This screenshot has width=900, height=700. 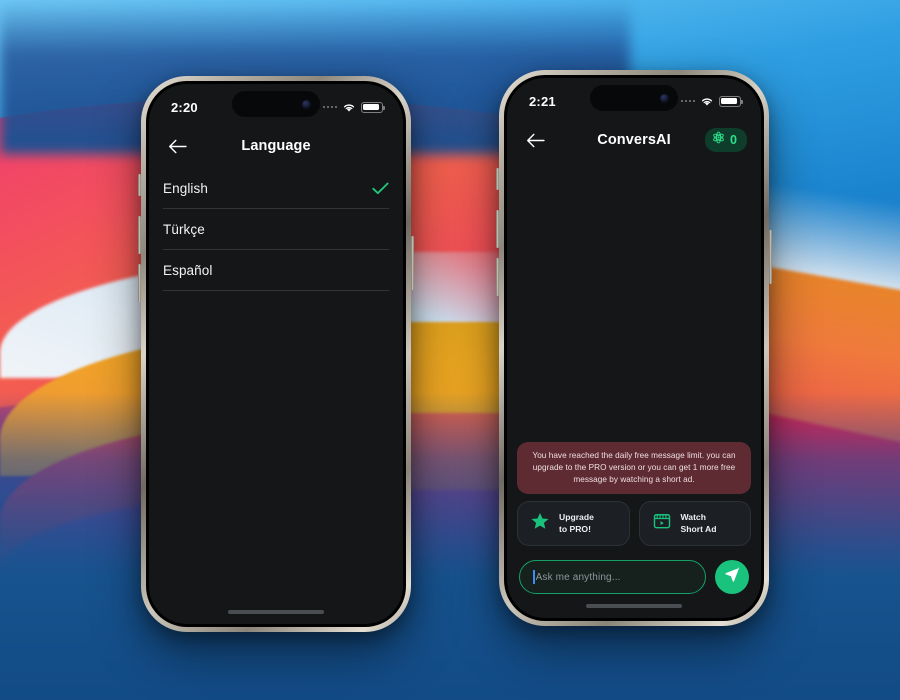 I want to click on status-bar: 2:21, so click(x=634, y=98).